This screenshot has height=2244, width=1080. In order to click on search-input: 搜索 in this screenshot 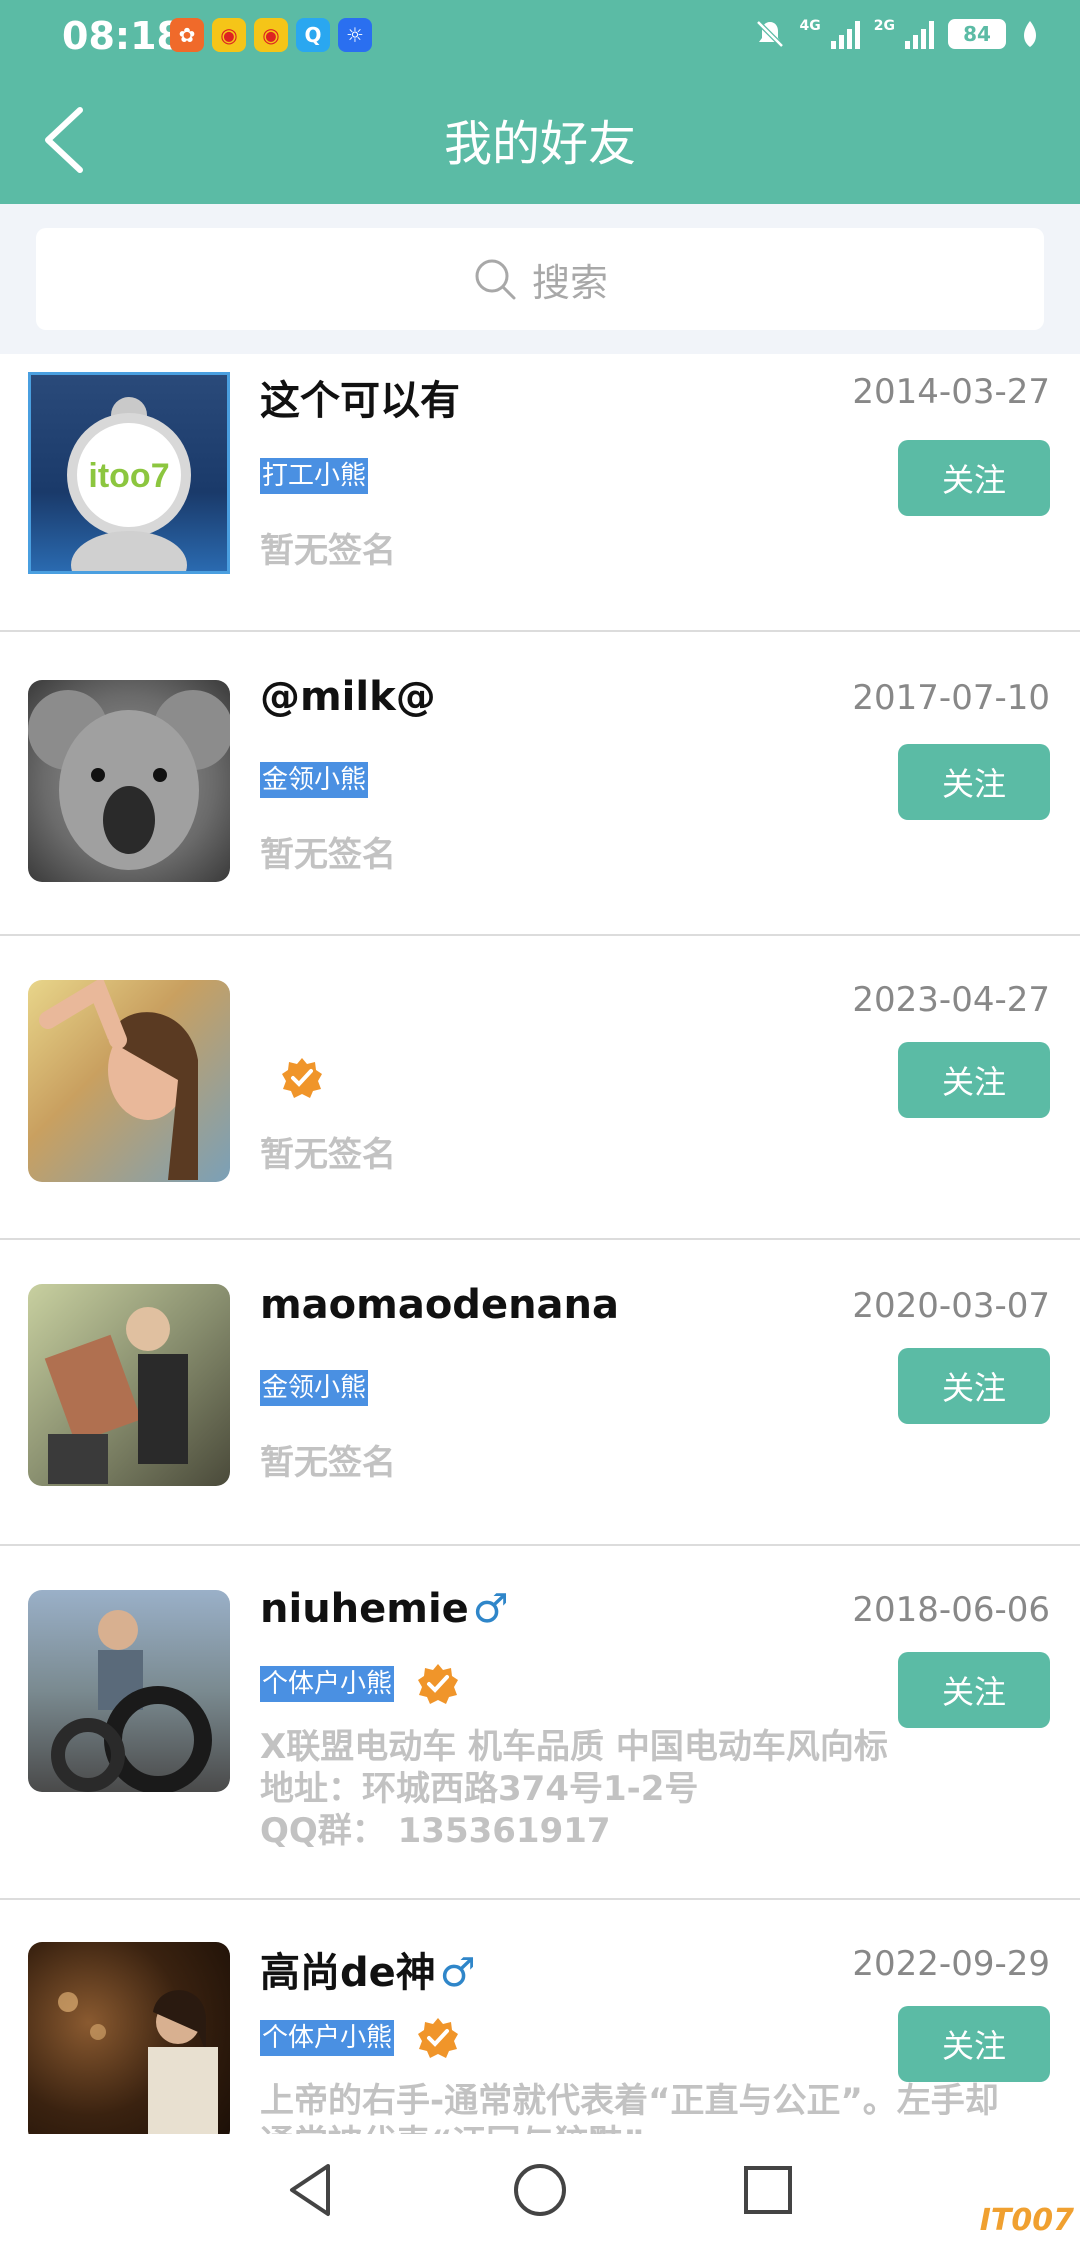, I will do `click(540, 279)`.